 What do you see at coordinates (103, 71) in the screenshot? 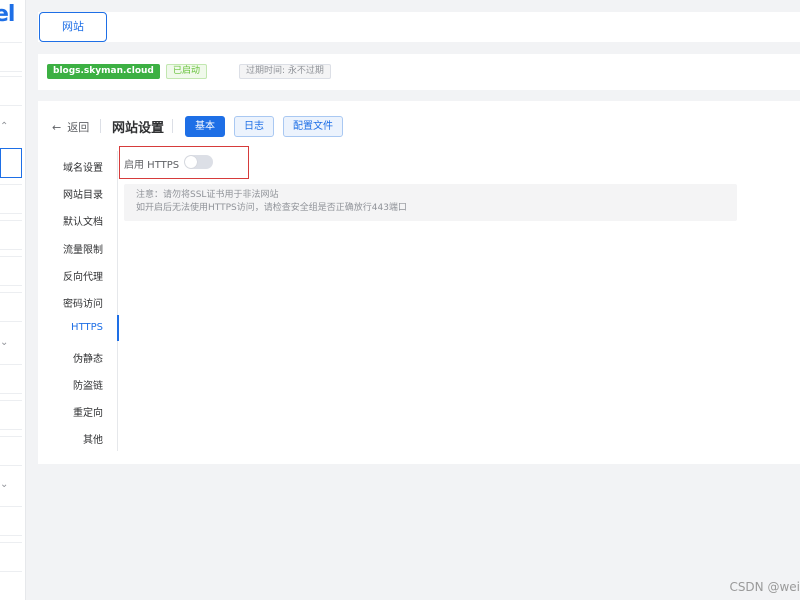
I see `site-domain-badge: blogs.skyman.cloud` at bounding box center [103, 71].